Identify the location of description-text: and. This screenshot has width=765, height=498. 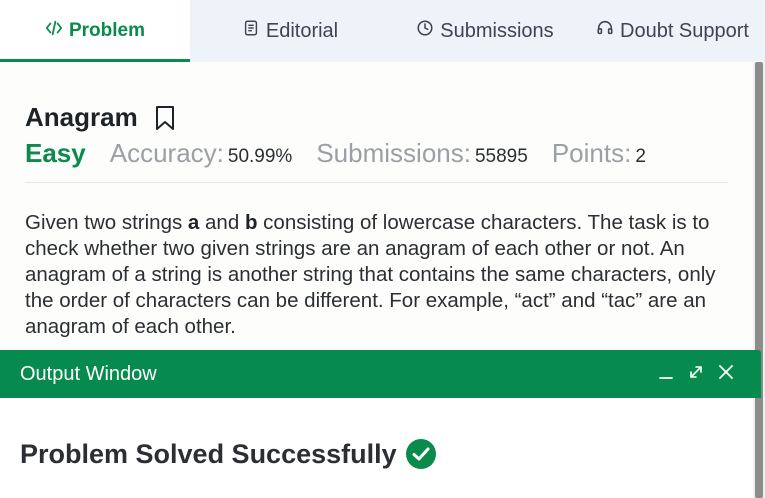
(222, 222).